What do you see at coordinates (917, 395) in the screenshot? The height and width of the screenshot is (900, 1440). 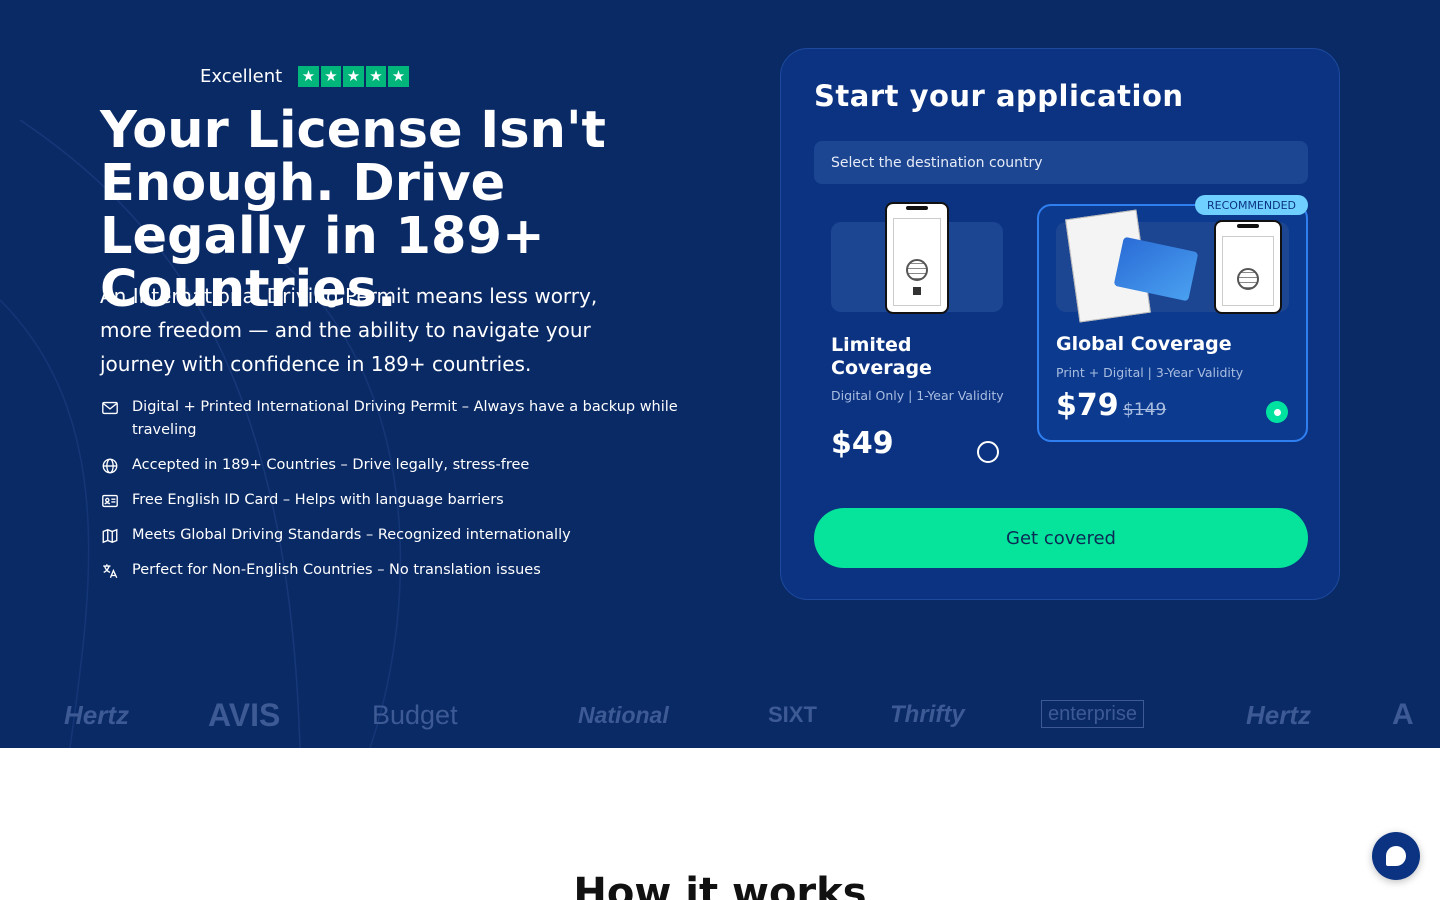 I see `plan-meta: Digital Only | 1-Year Validity` at bounding box center [917, 395].